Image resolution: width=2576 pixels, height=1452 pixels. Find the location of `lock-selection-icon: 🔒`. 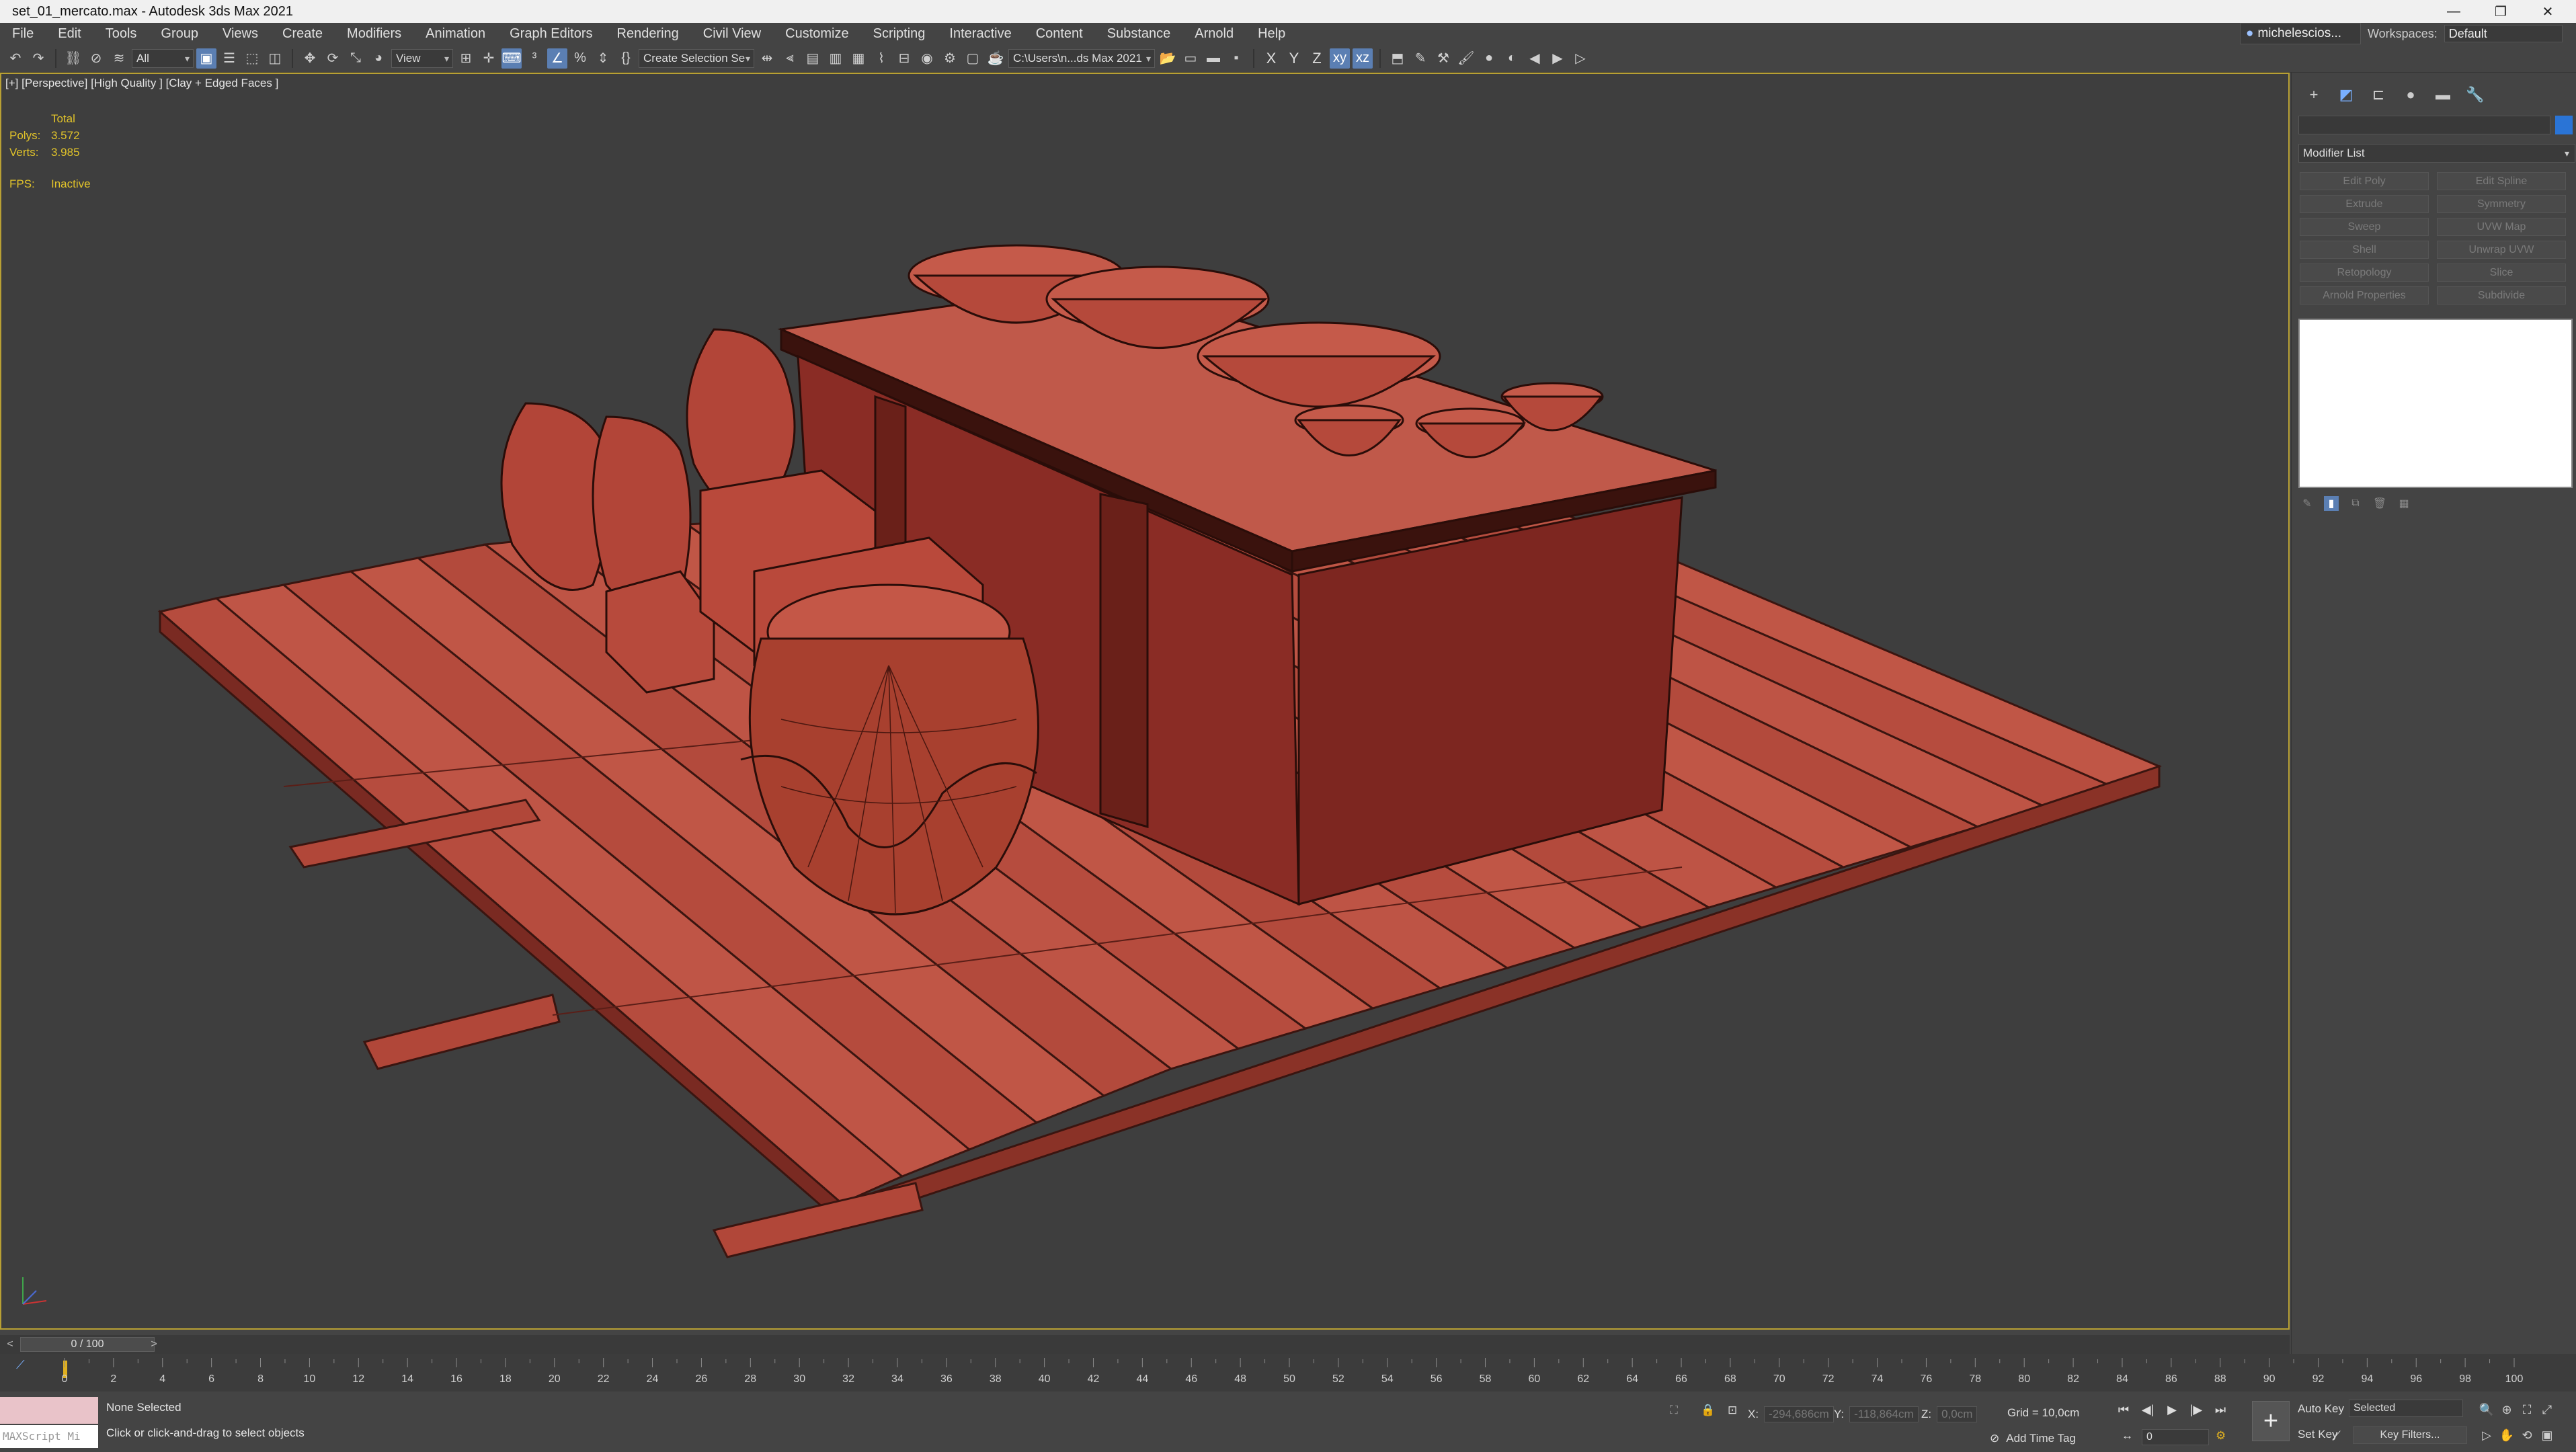

lock-selection-icon: 🔒 is located at coordinates (1708, 1411).